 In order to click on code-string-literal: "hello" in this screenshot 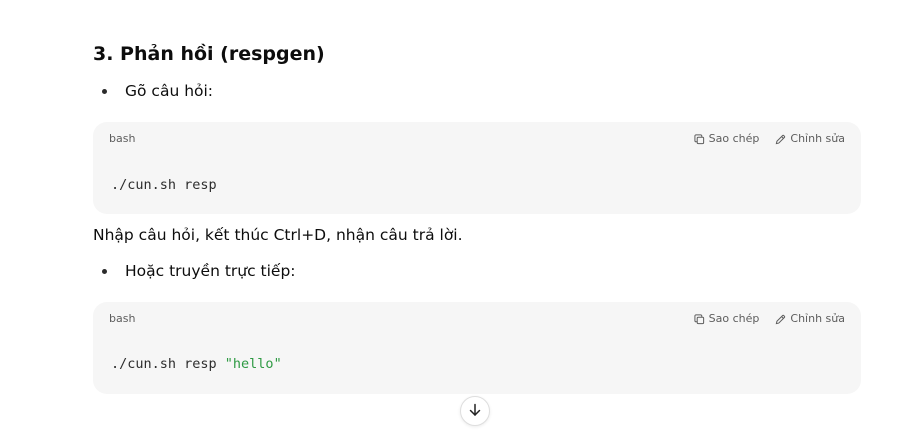, I will do `click(253, 364)`.